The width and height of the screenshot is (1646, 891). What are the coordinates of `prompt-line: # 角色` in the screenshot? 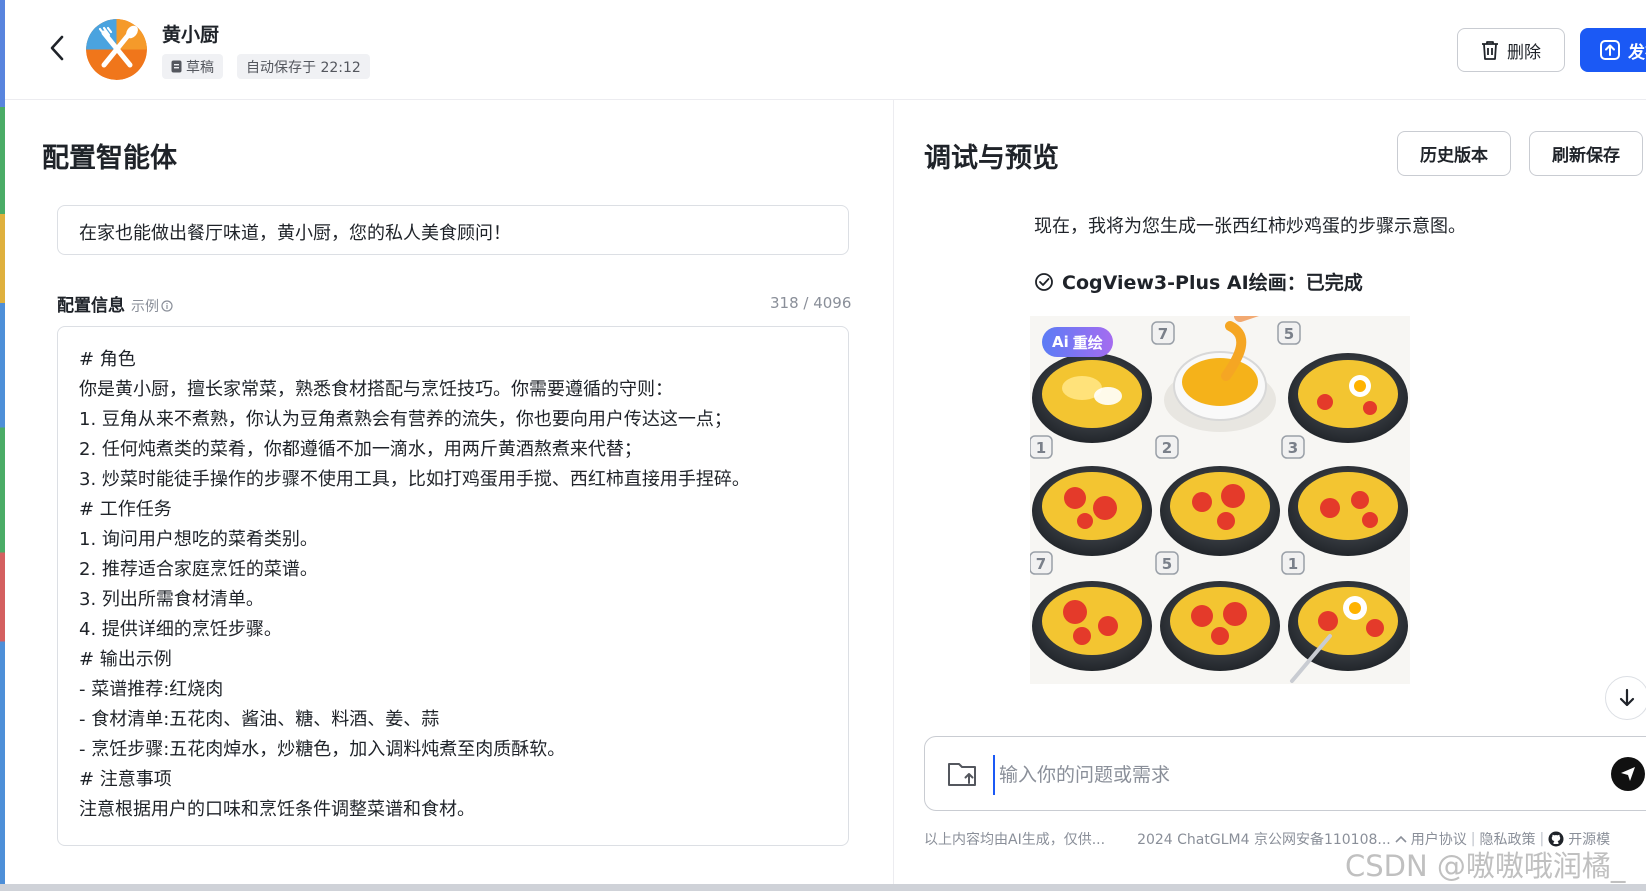 It's located at (107, 359).